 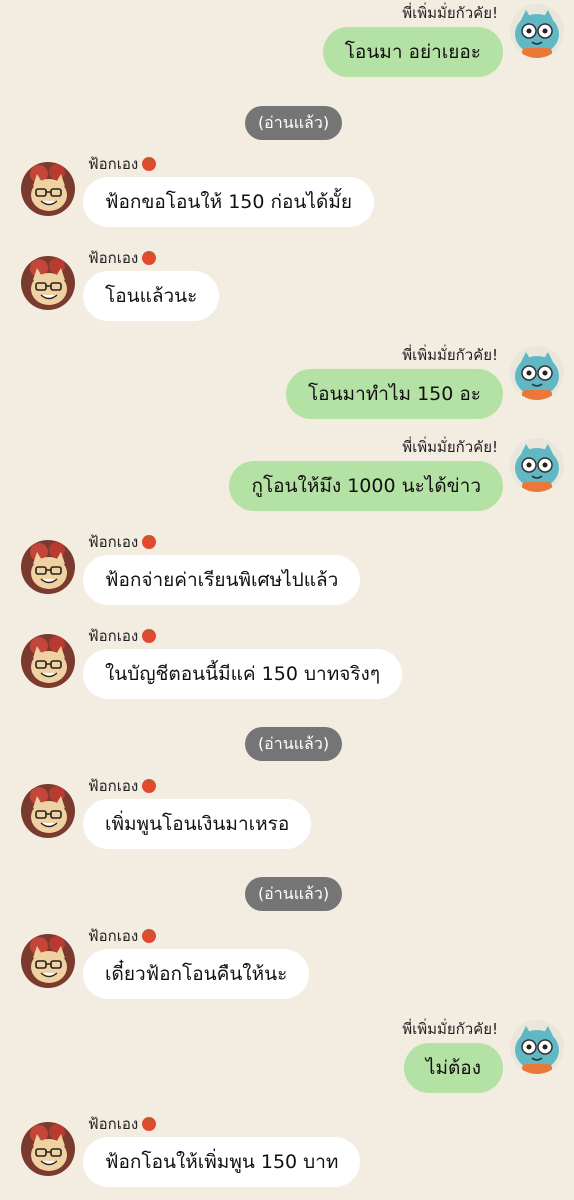 I want to click on outgoing-message-row: พี่เพิ่มมั่ยกัวคัย! โอนมาทำไม 150 อะ, so click(x=287, y=386).